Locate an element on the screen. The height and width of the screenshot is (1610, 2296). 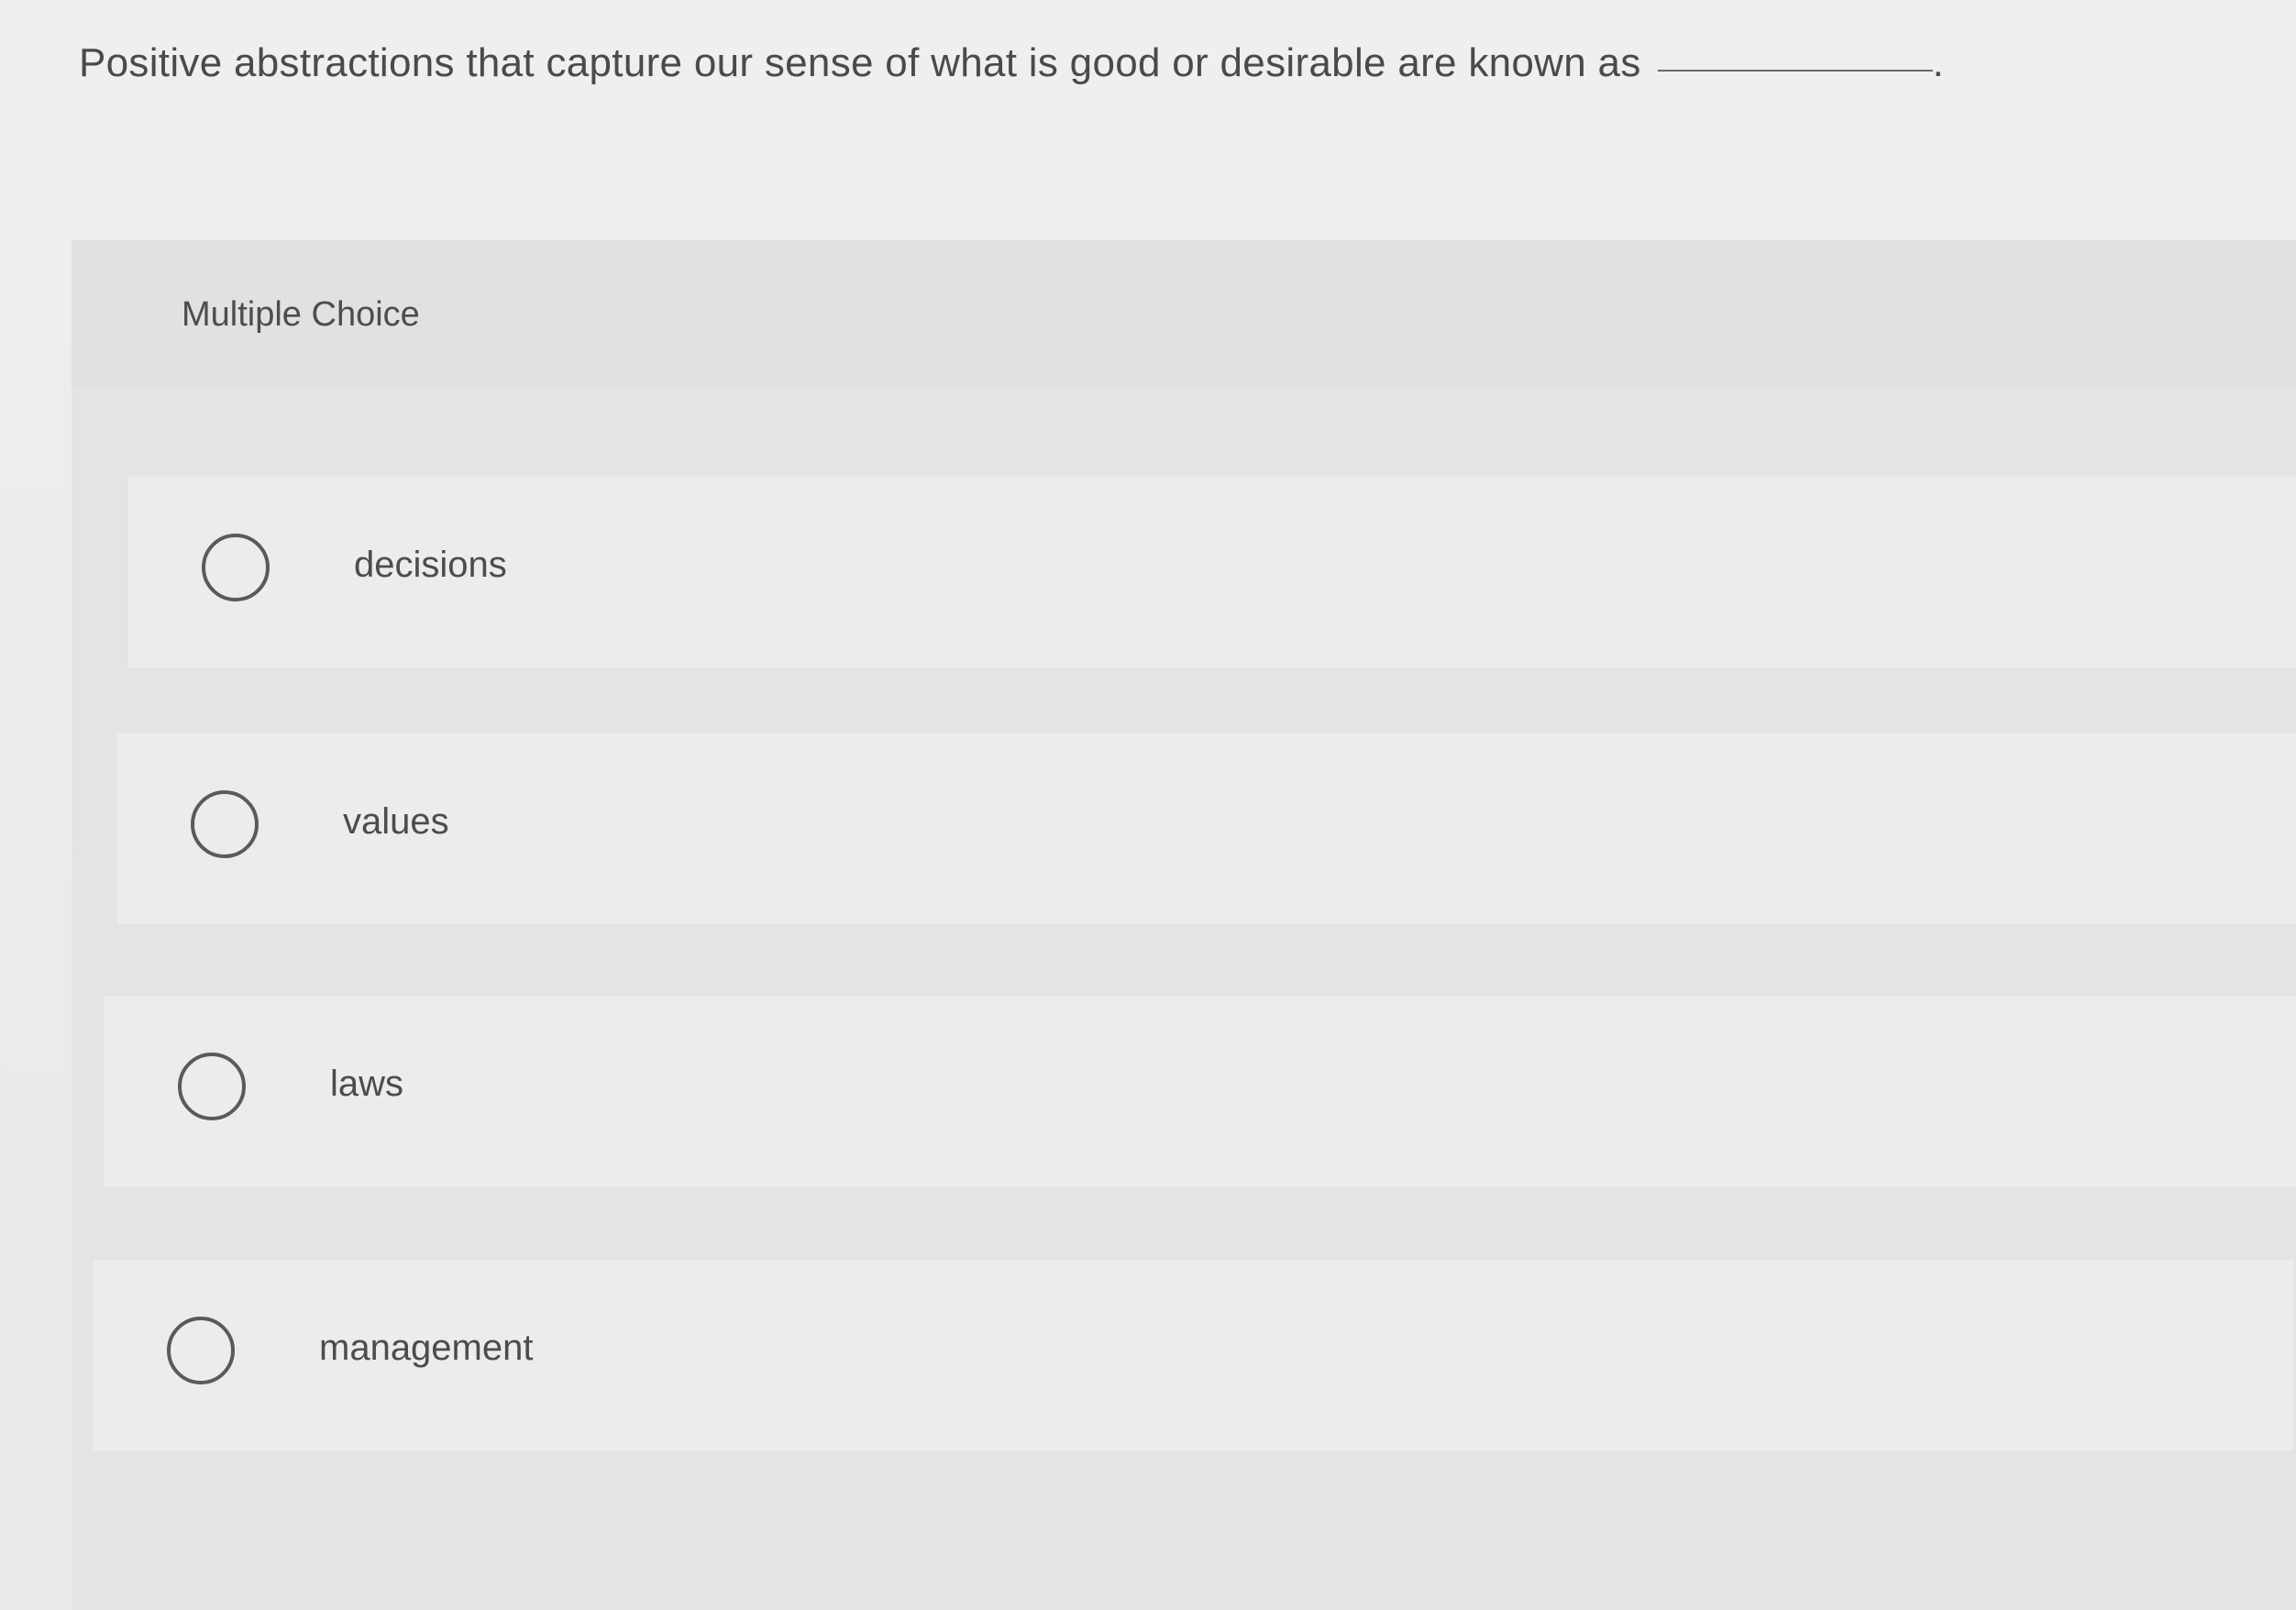
answer-option-values: values is located at coordinates (1206, 829).